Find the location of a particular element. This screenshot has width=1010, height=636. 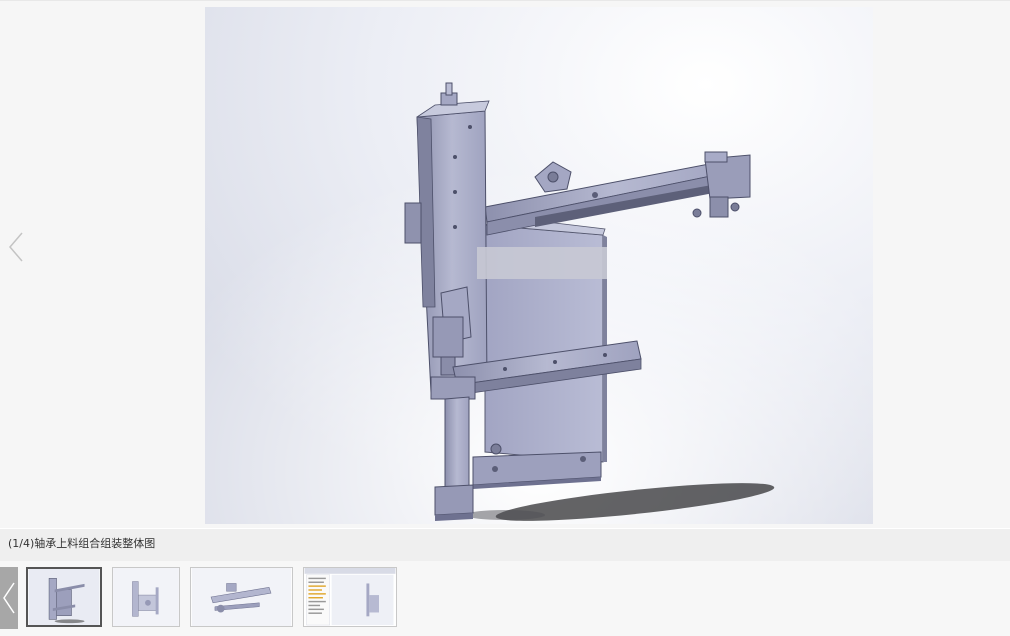

thumb-prev-button is located at coordinates (9, 598).